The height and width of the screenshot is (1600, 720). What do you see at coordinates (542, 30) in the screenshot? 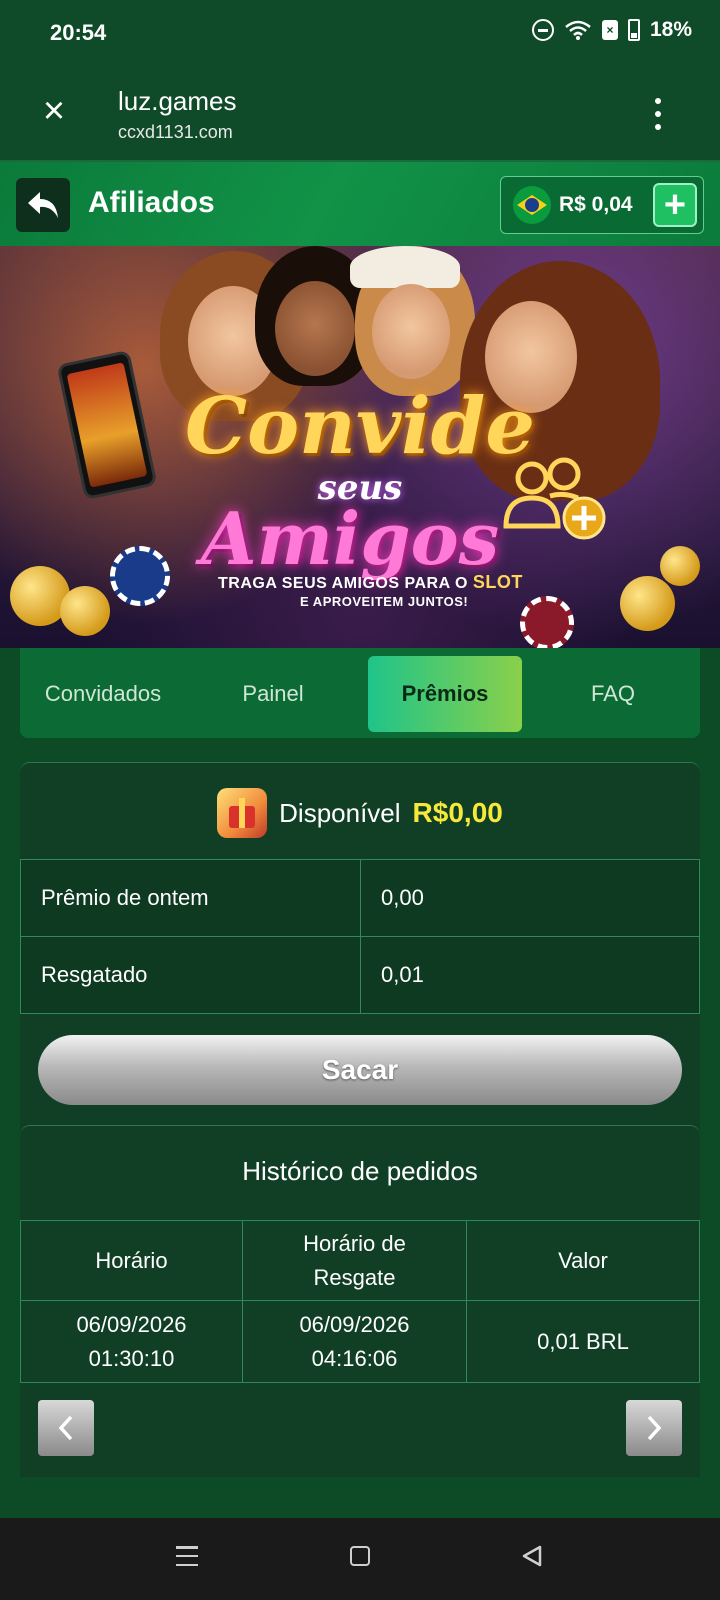
I see `do-not-disturb-icon` at bounding box center [542, 30].